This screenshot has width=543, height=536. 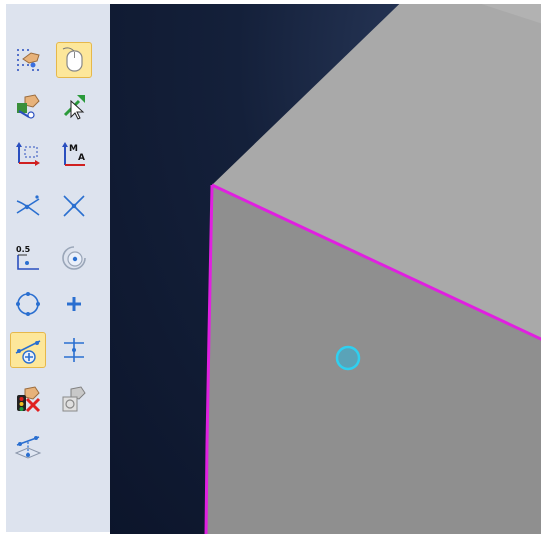 I want to click on grid-datum-tool, so click(x=28, y=60).